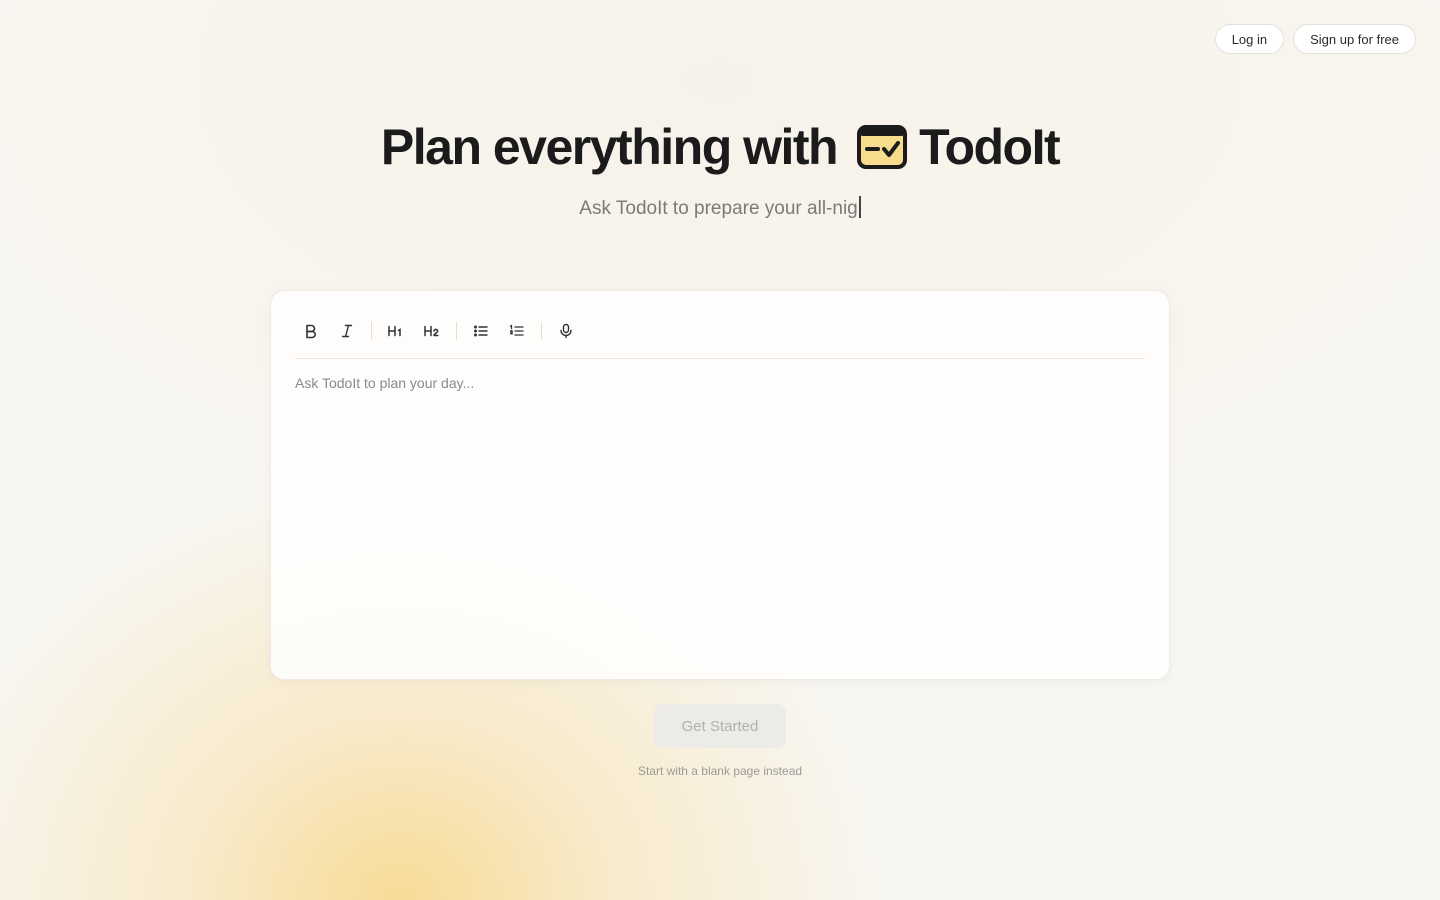 The width and height of the screenshot is (1440, 900). I want to click on italic-button, so click(347, 331).